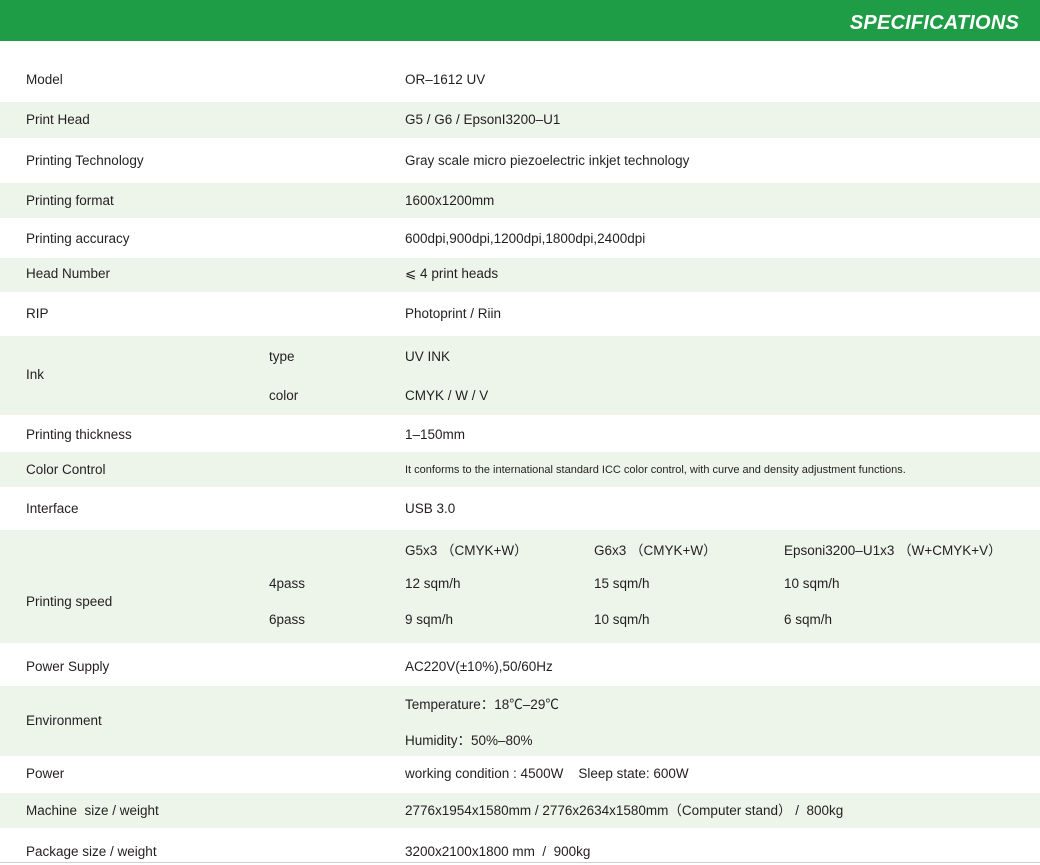 The image size is (1040, 865). I want to click on spec-value-temperature: Temperature：18℃–29℃, so click(482, 704).